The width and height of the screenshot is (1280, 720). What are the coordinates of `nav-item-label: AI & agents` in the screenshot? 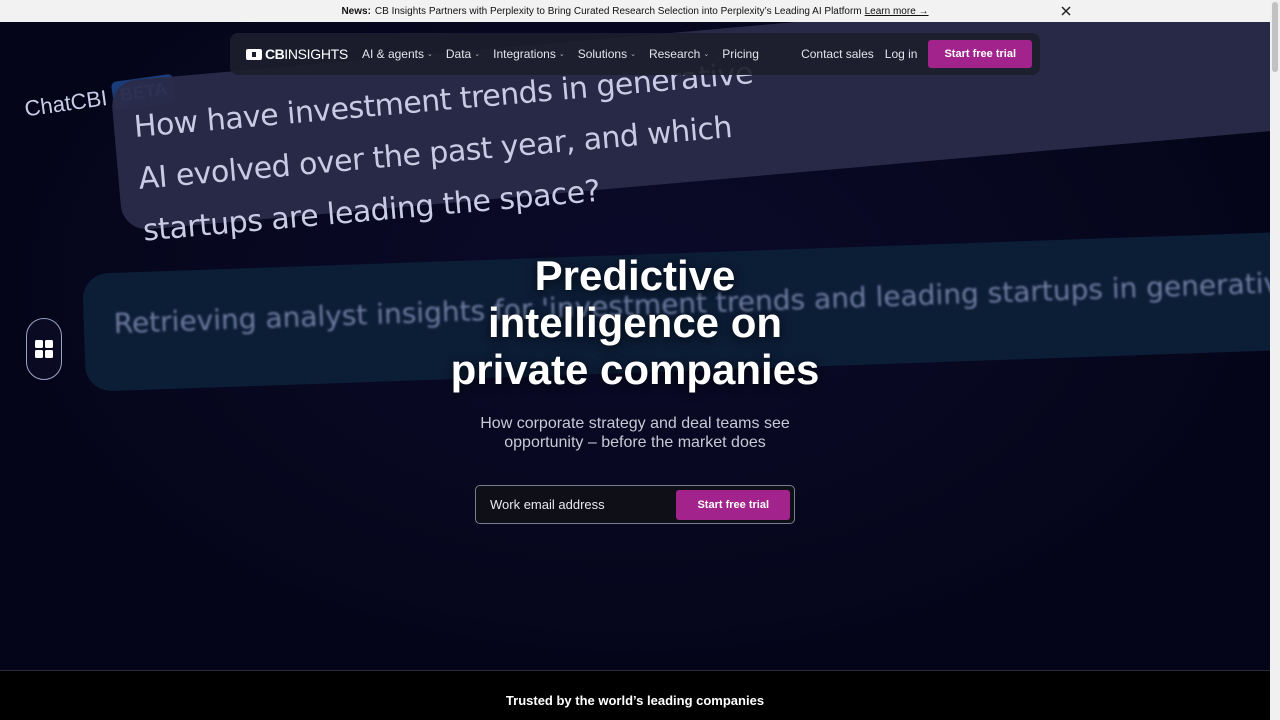 It's located at (392, 54).